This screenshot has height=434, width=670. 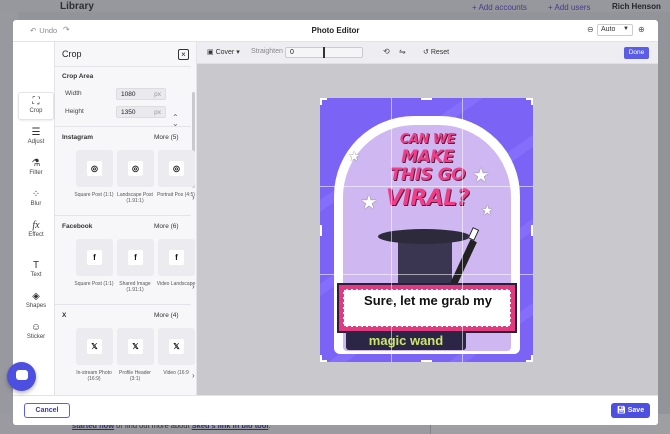 I want to click on chat-icon, so click(x=22, y=375).